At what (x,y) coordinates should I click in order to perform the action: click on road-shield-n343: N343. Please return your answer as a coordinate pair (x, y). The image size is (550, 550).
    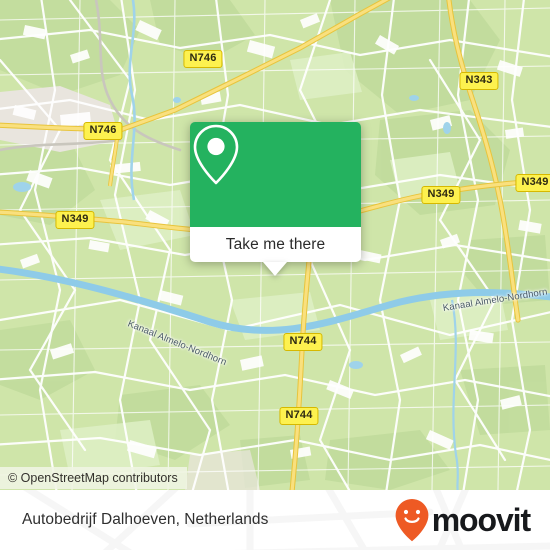
    Looking at the image, I should click on (479, 81).